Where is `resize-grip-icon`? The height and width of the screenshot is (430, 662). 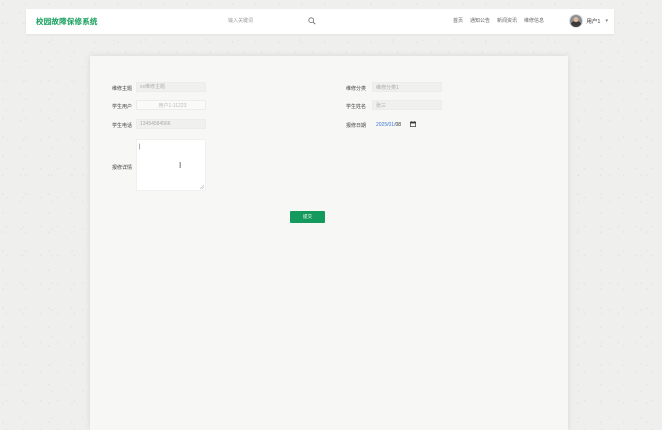
resize-grip-icon is located at coordinates (201, 186).